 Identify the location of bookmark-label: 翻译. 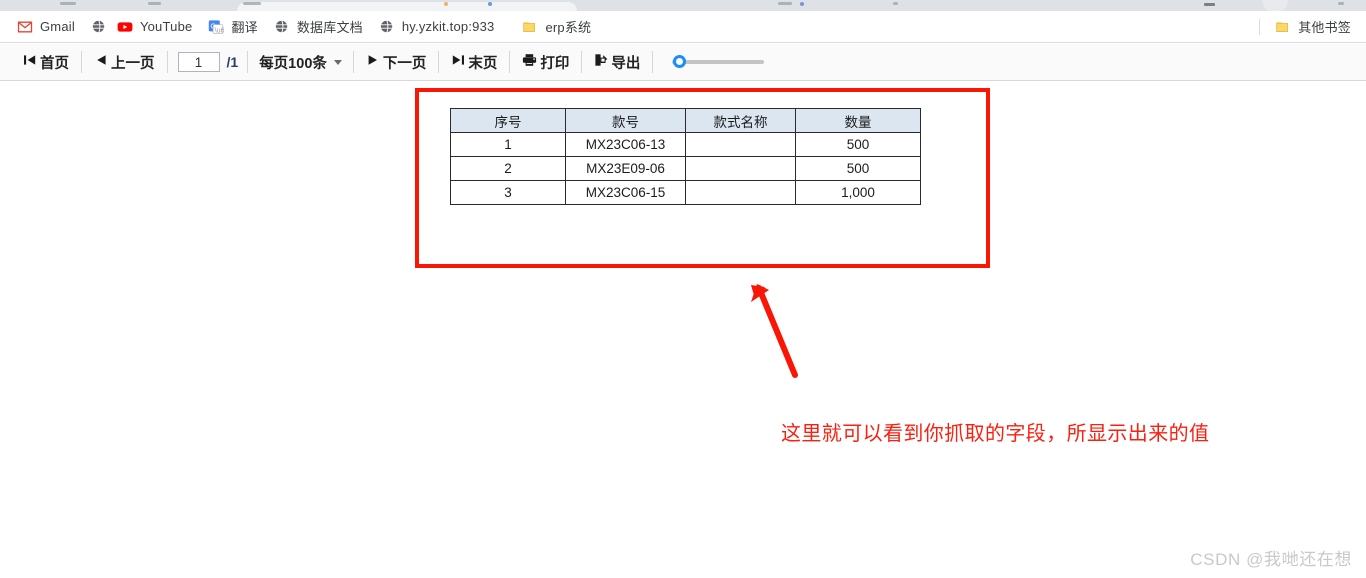
(244, 27).